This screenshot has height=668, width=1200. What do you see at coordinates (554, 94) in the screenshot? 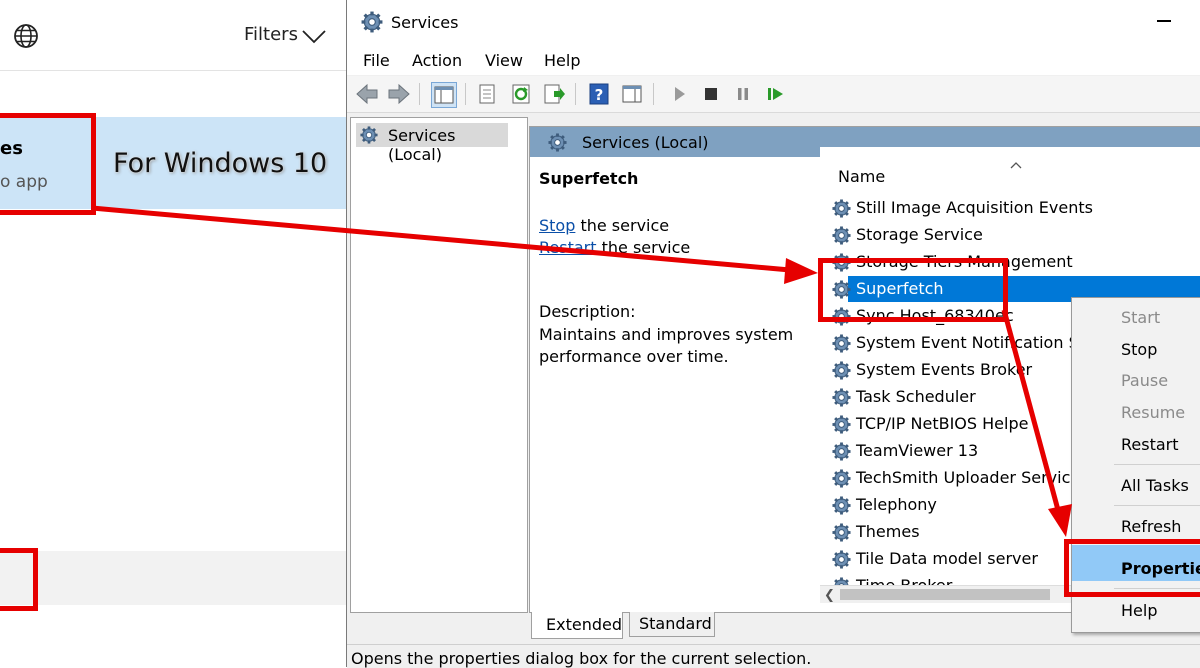
I see `export-list-icon` at bounding box center [554, 94].